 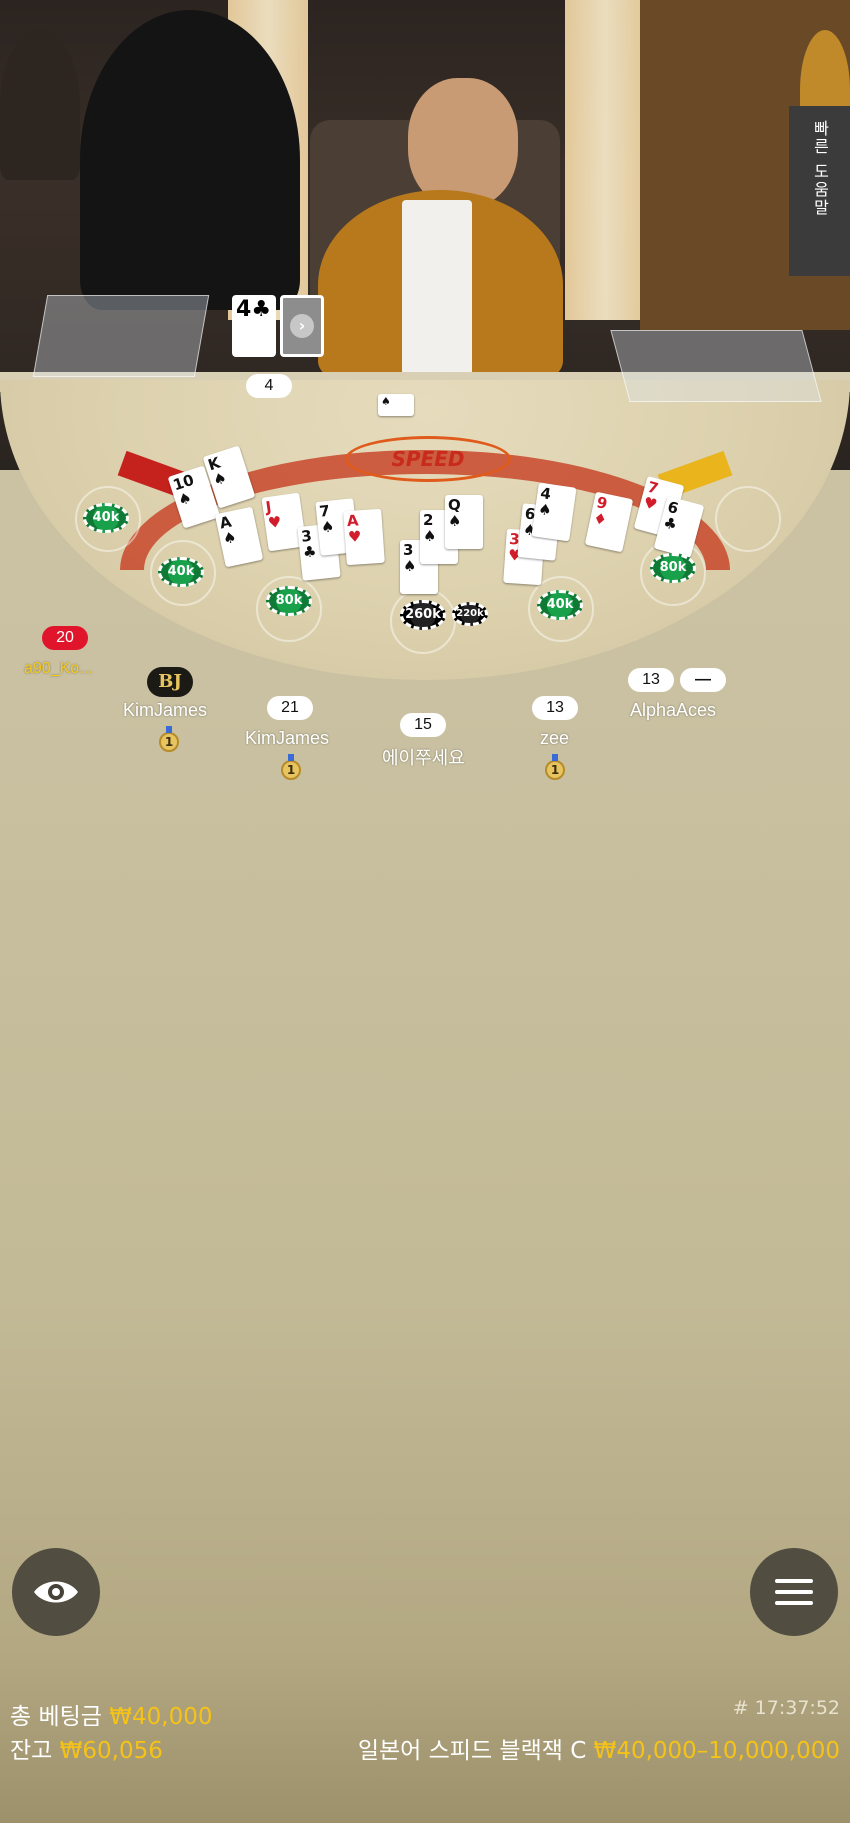 I want to click on blackjack-badge: BJ, so click(x=170, y=682).